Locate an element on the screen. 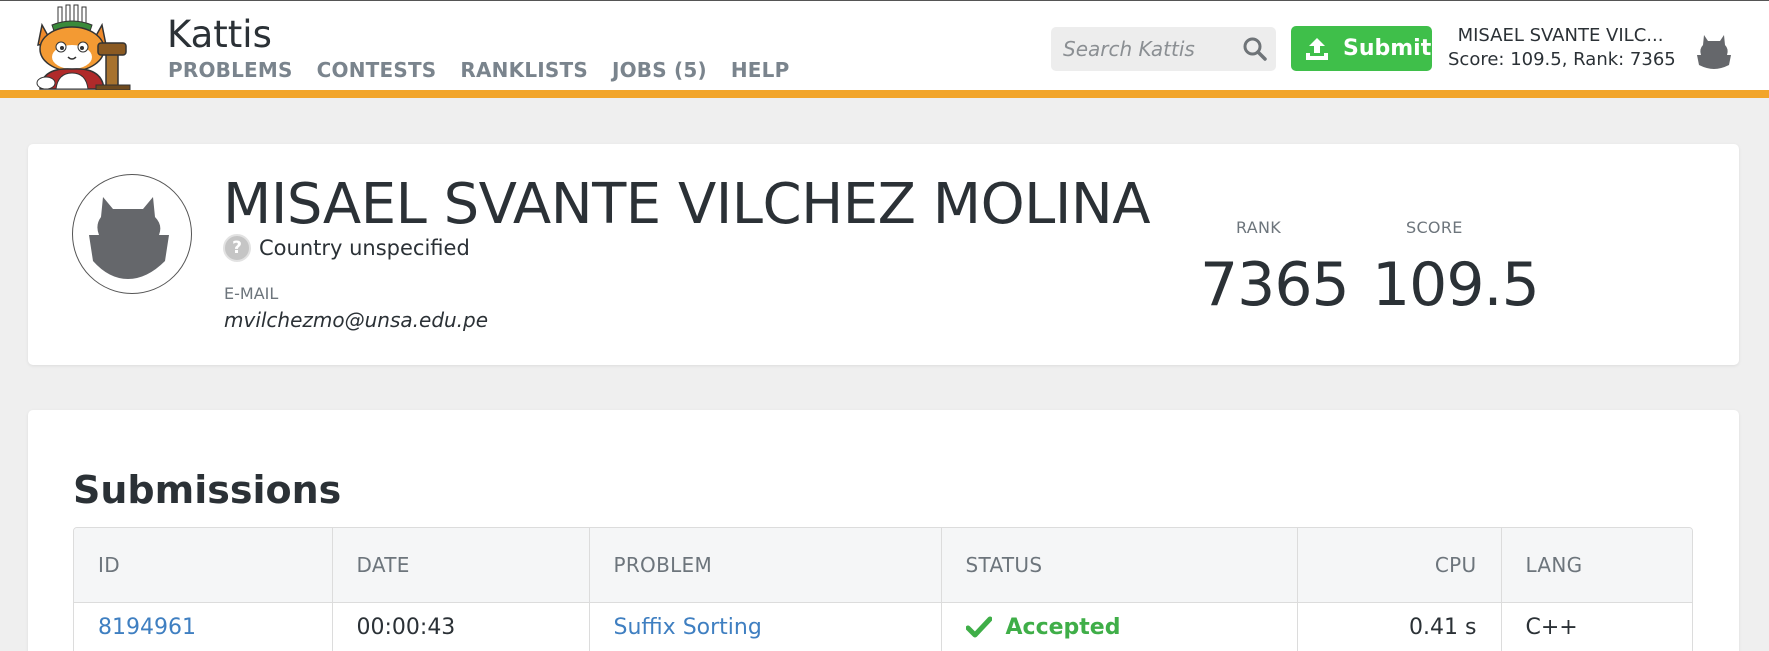 This screenshot has height=651, width=1769. score-label: SCORE is located at coordinates (1434, 227).